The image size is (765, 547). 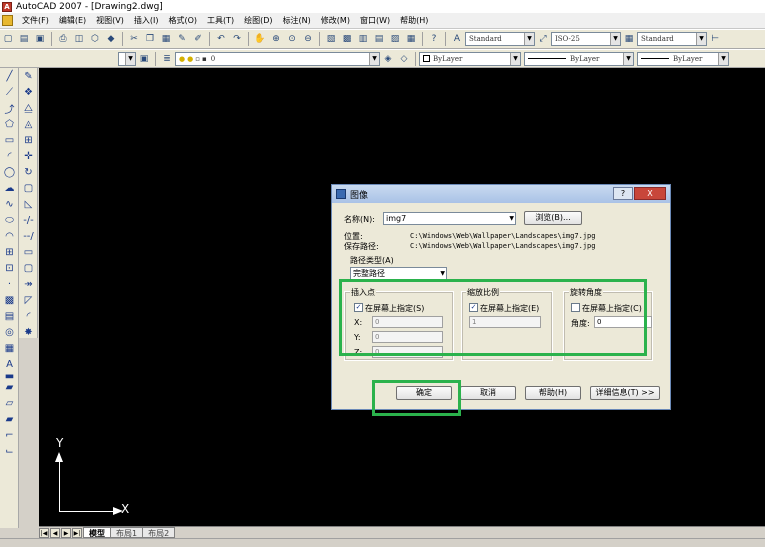 What do you see at coordinates (159, 532) in the screenshot?
I see `tab-layout2: 布局2` at bounding box center [159, 532].